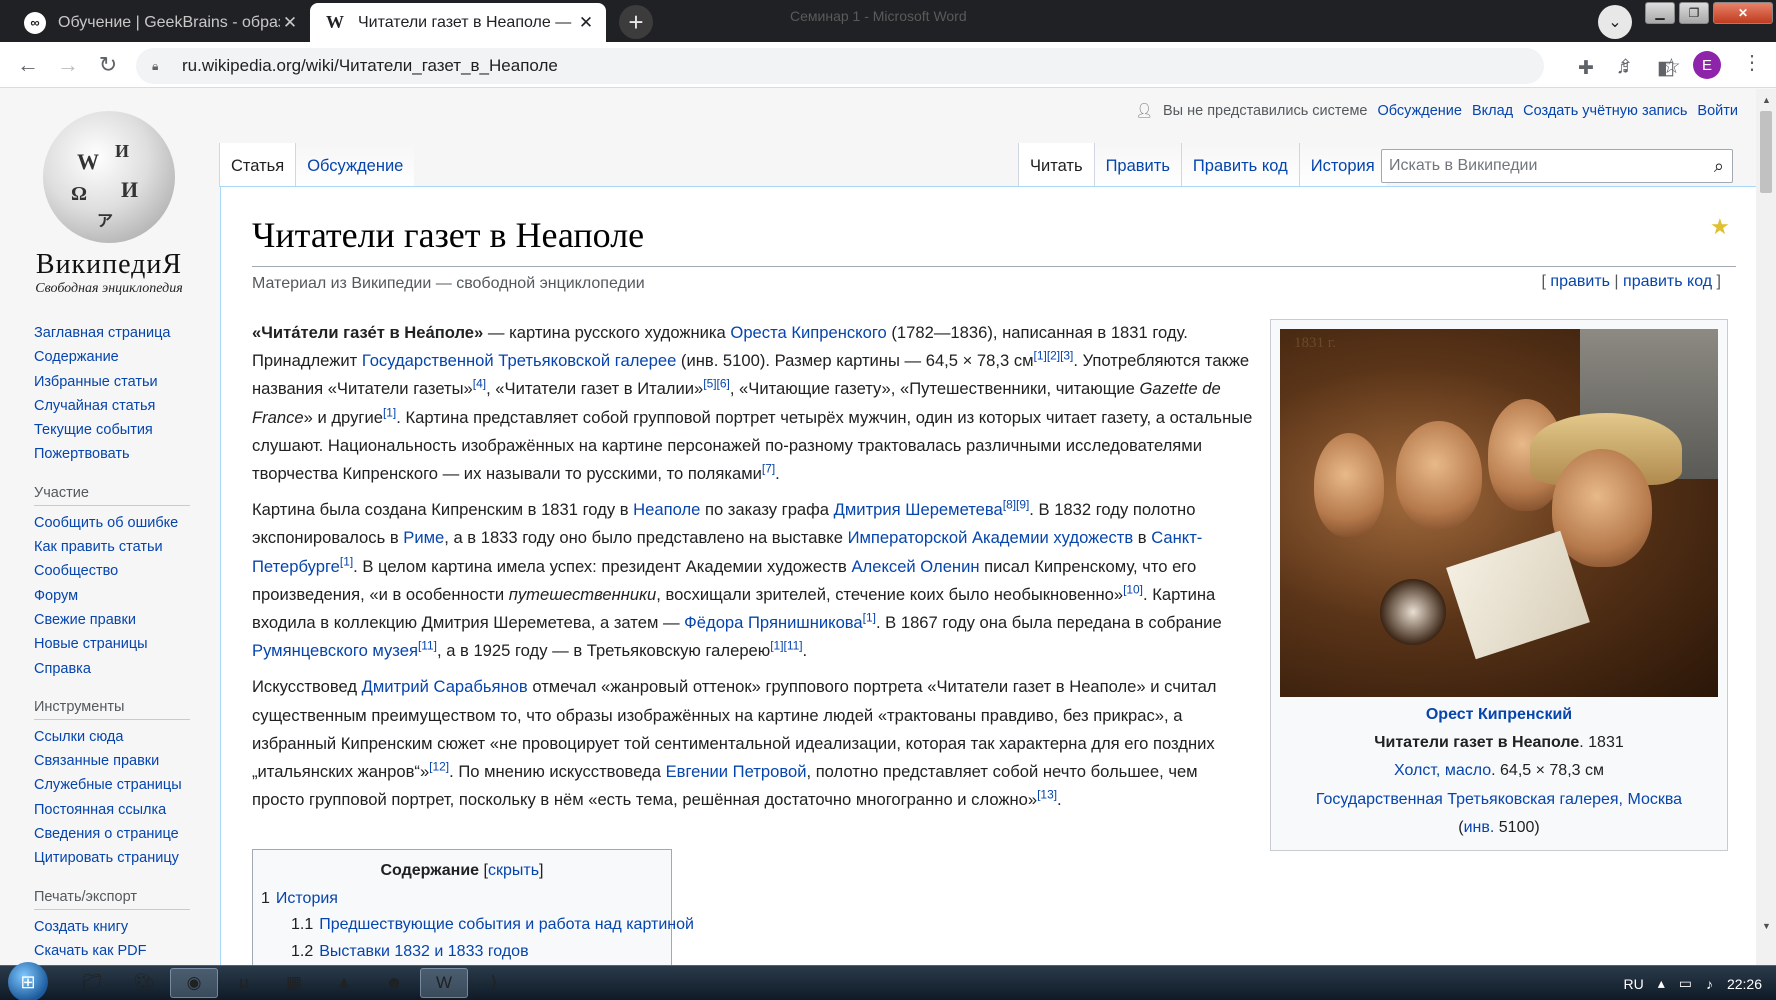 This screenshot has height=1000, width=1776. Describe the element at coordinates (124, 785) in the screenshot. I see `sidebar-item-special-pages: Служебные страницы` at that location.